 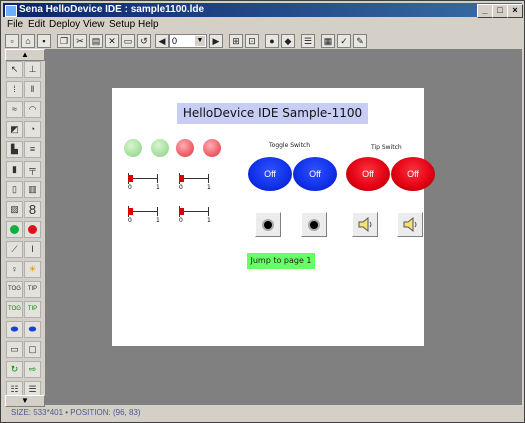 I want to click on dial-icon: ◔, so click(x=32, y=129).